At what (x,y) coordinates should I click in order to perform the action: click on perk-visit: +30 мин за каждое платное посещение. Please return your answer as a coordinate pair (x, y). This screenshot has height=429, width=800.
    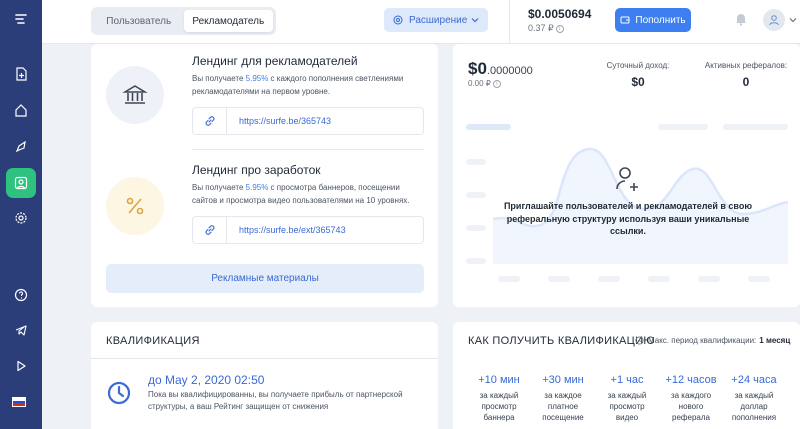
    Looking at the image, I should click on (563, 398).